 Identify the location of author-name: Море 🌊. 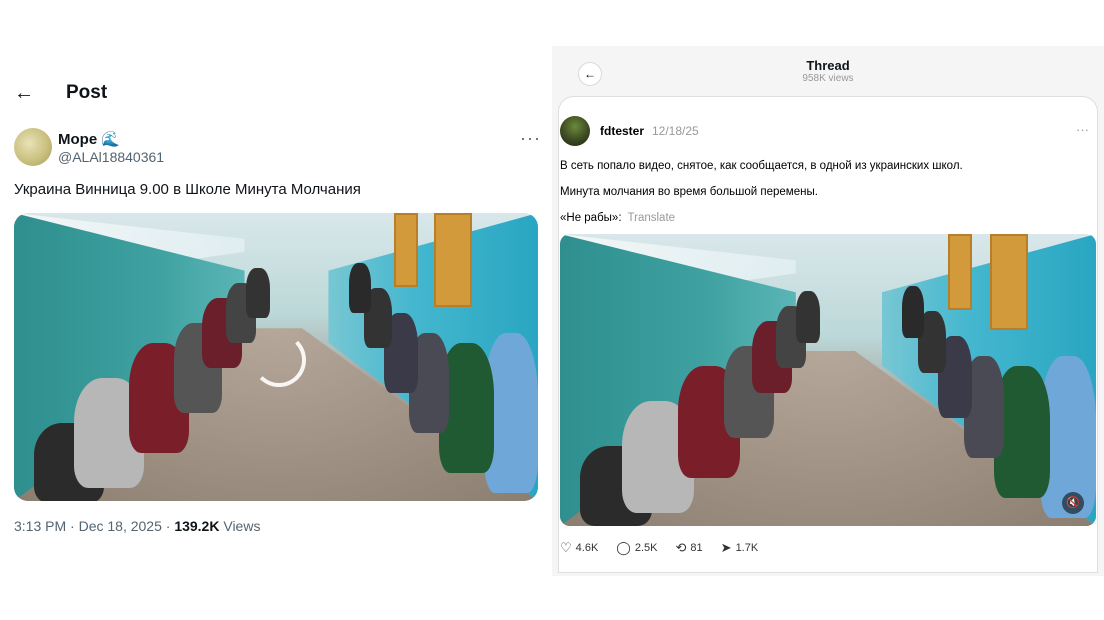
(89, 139).